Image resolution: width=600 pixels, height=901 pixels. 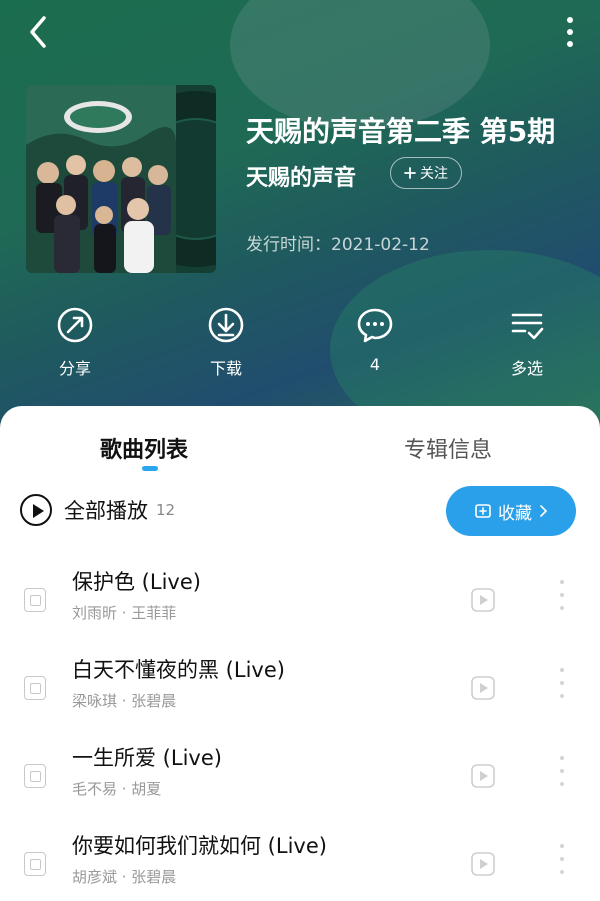 I want to click on song-row: 一生所爱 (Live) 毛不易 · 胡夏, so click(x=300, y=786).